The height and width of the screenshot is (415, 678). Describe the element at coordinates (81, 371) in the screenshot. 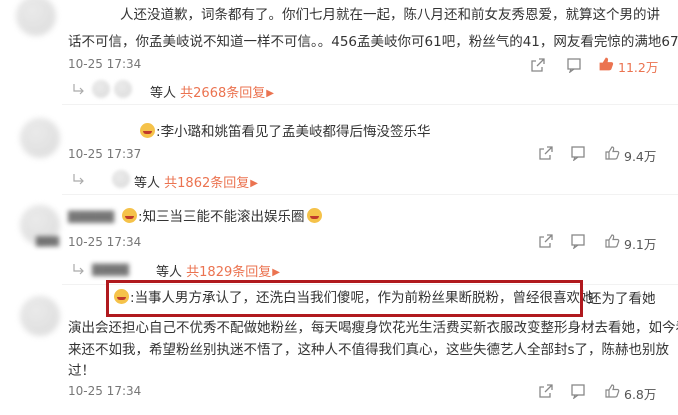

I see `comment-text: 过！` at that location.